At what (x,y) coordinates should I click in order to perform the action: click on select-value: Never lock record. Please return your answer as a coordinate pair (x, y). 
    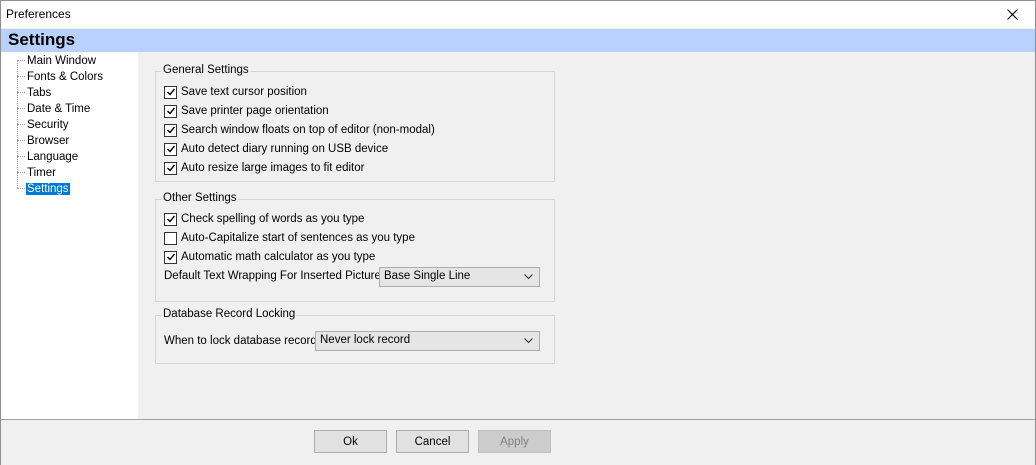
    Looking at the image, I should click on (365, 340).